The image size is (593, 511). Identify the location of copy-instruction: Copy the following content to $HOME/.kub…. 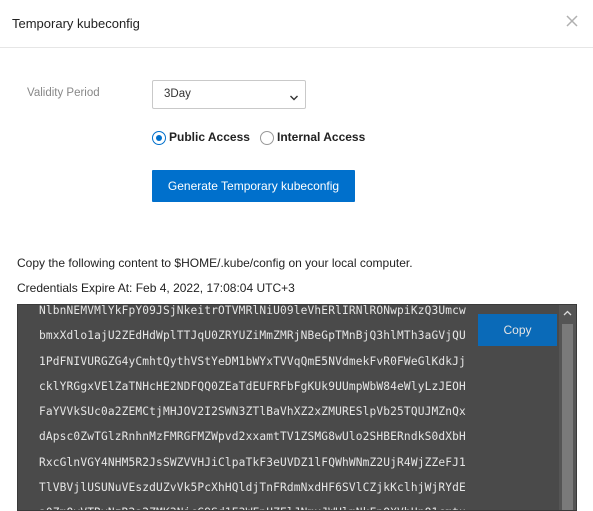
(215, 263).